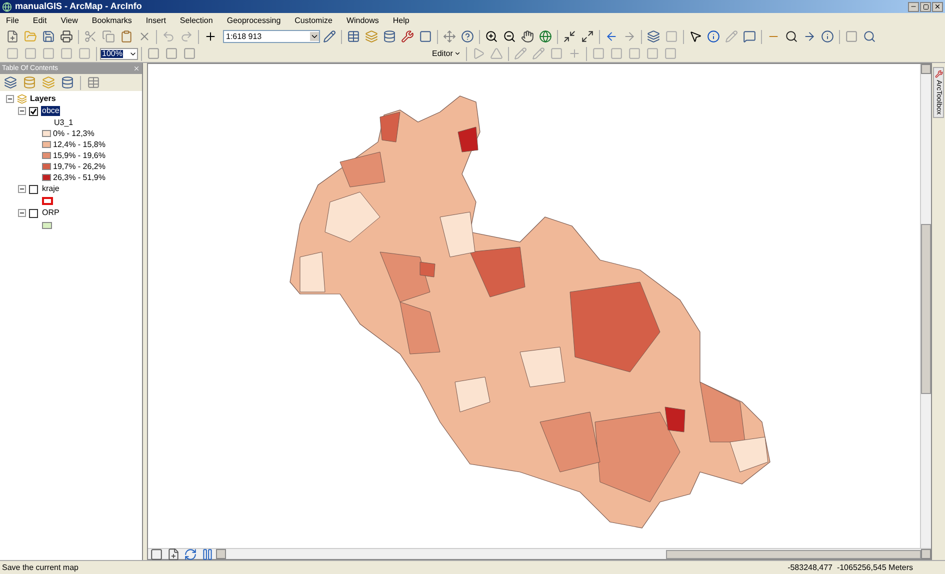 The width and height of the screenshot is (945, 574). I want to click on restore-icon, so click(925, 7).